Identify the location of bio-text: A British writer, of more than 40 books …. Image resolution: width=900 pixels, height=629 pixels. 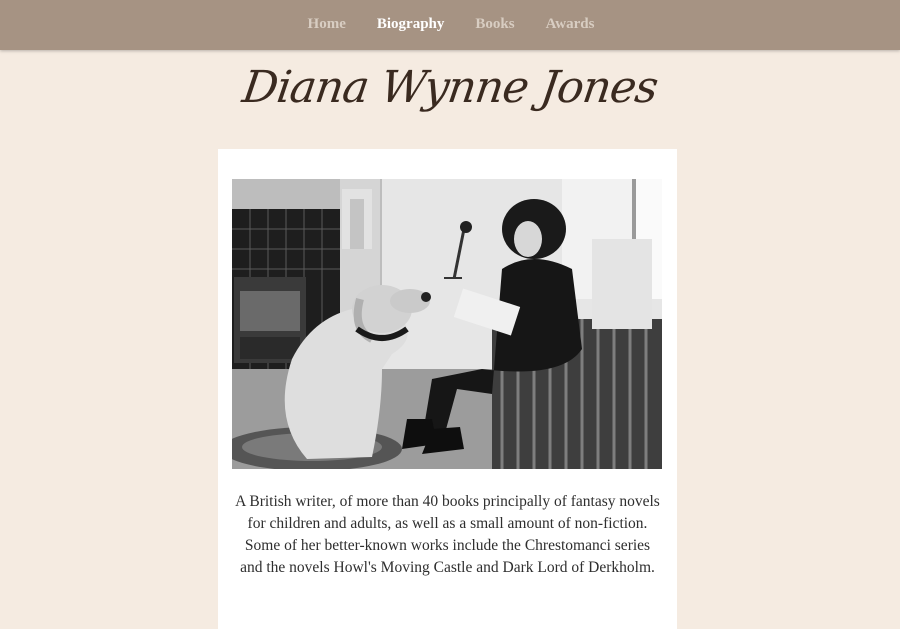
(447, 534).